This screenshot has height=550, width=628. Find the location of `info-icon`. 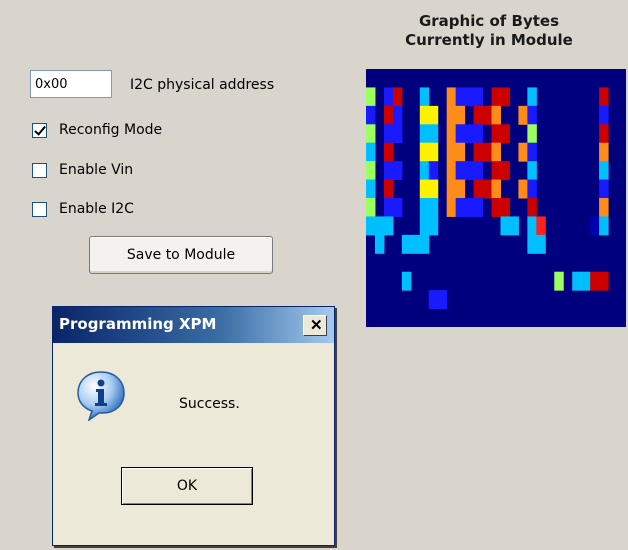

info-icon is located at coordinates (101, 396).